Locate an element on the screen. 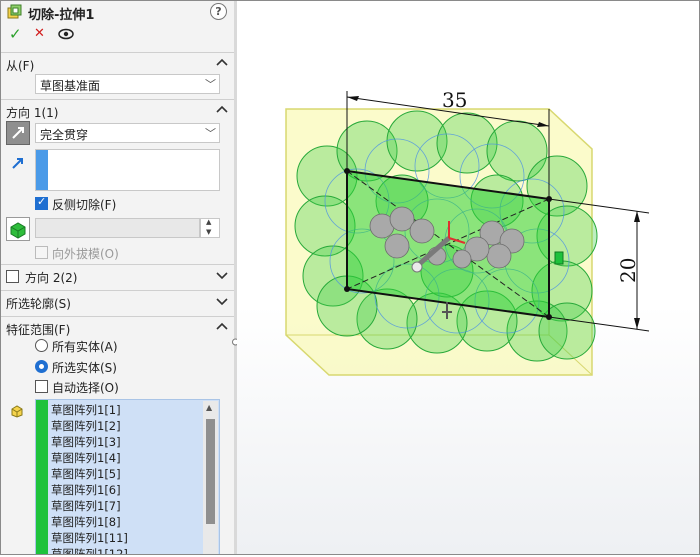 This screenshot has height=557, width=700. solid-bodies-icon is located at coordinates (17, 411).